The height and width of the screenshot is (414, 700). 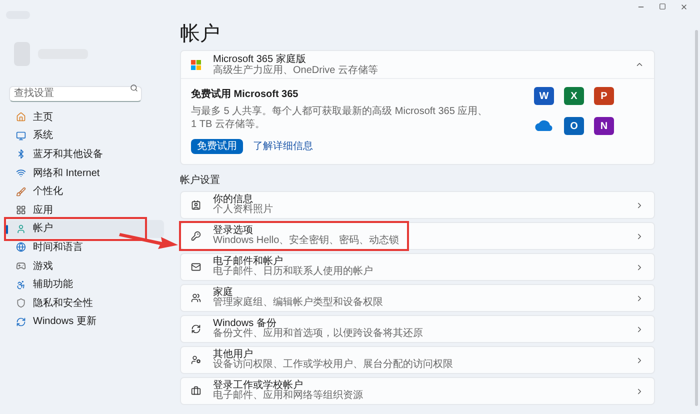 I want to click on person-icon, so click(x=21, y=285).